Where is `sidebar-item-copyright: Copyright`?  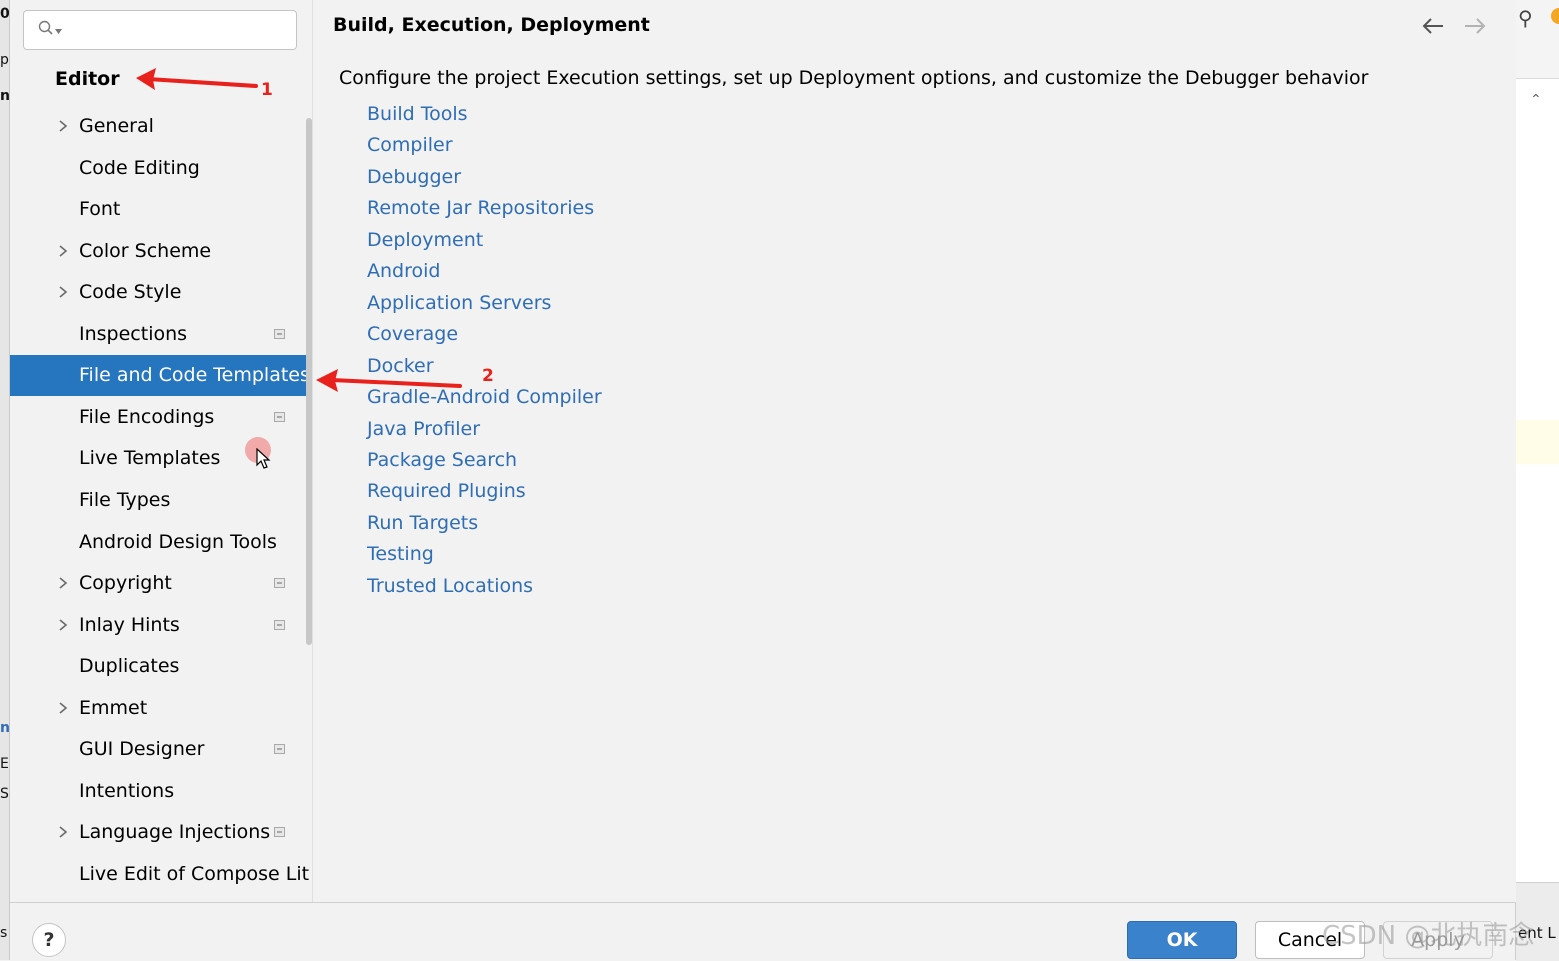 sidebar-item-copyright: Copyright is located at coordinates (161, 583).